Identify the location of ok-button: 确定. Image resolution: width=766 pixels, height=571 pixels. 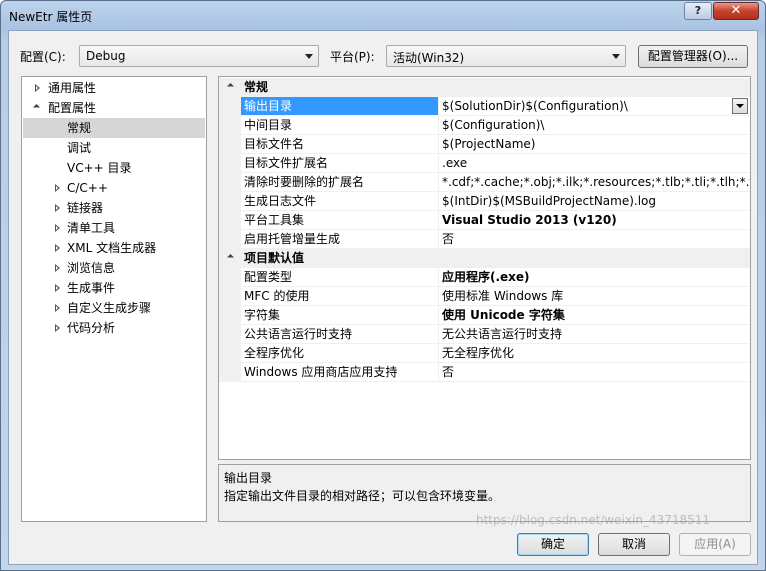
(553, 544).